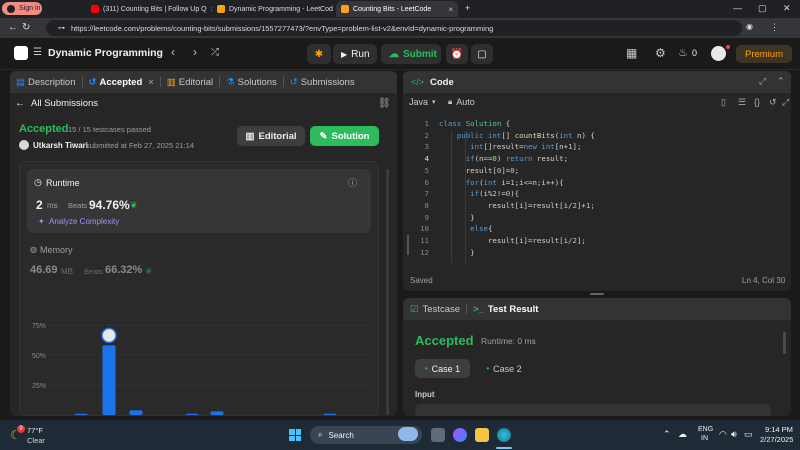 This screenshot has height=450, width=800. I want to click on minimize-icon: —, so click(737, 8).